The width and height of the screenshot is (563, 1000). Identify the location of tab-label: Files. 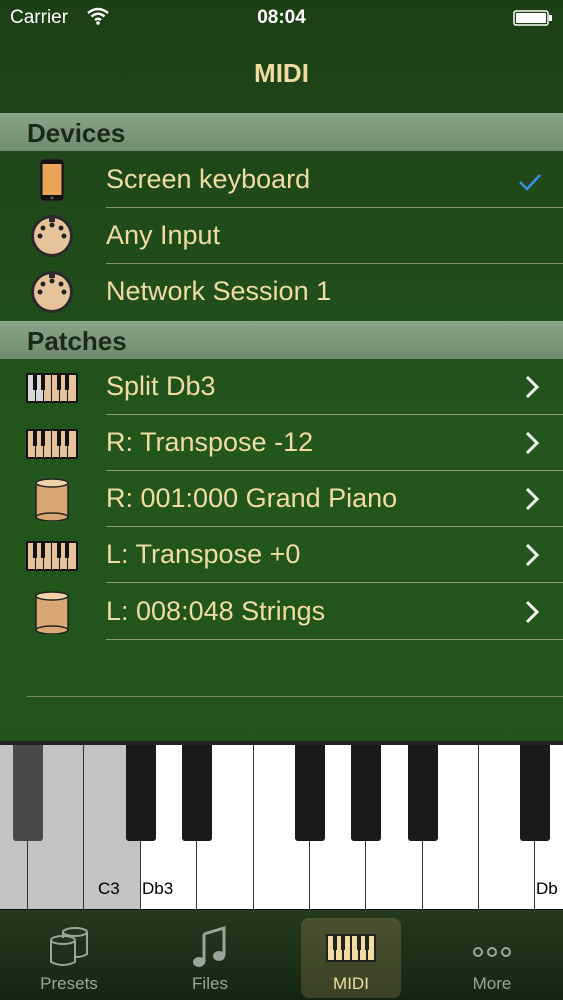
(210, 983).